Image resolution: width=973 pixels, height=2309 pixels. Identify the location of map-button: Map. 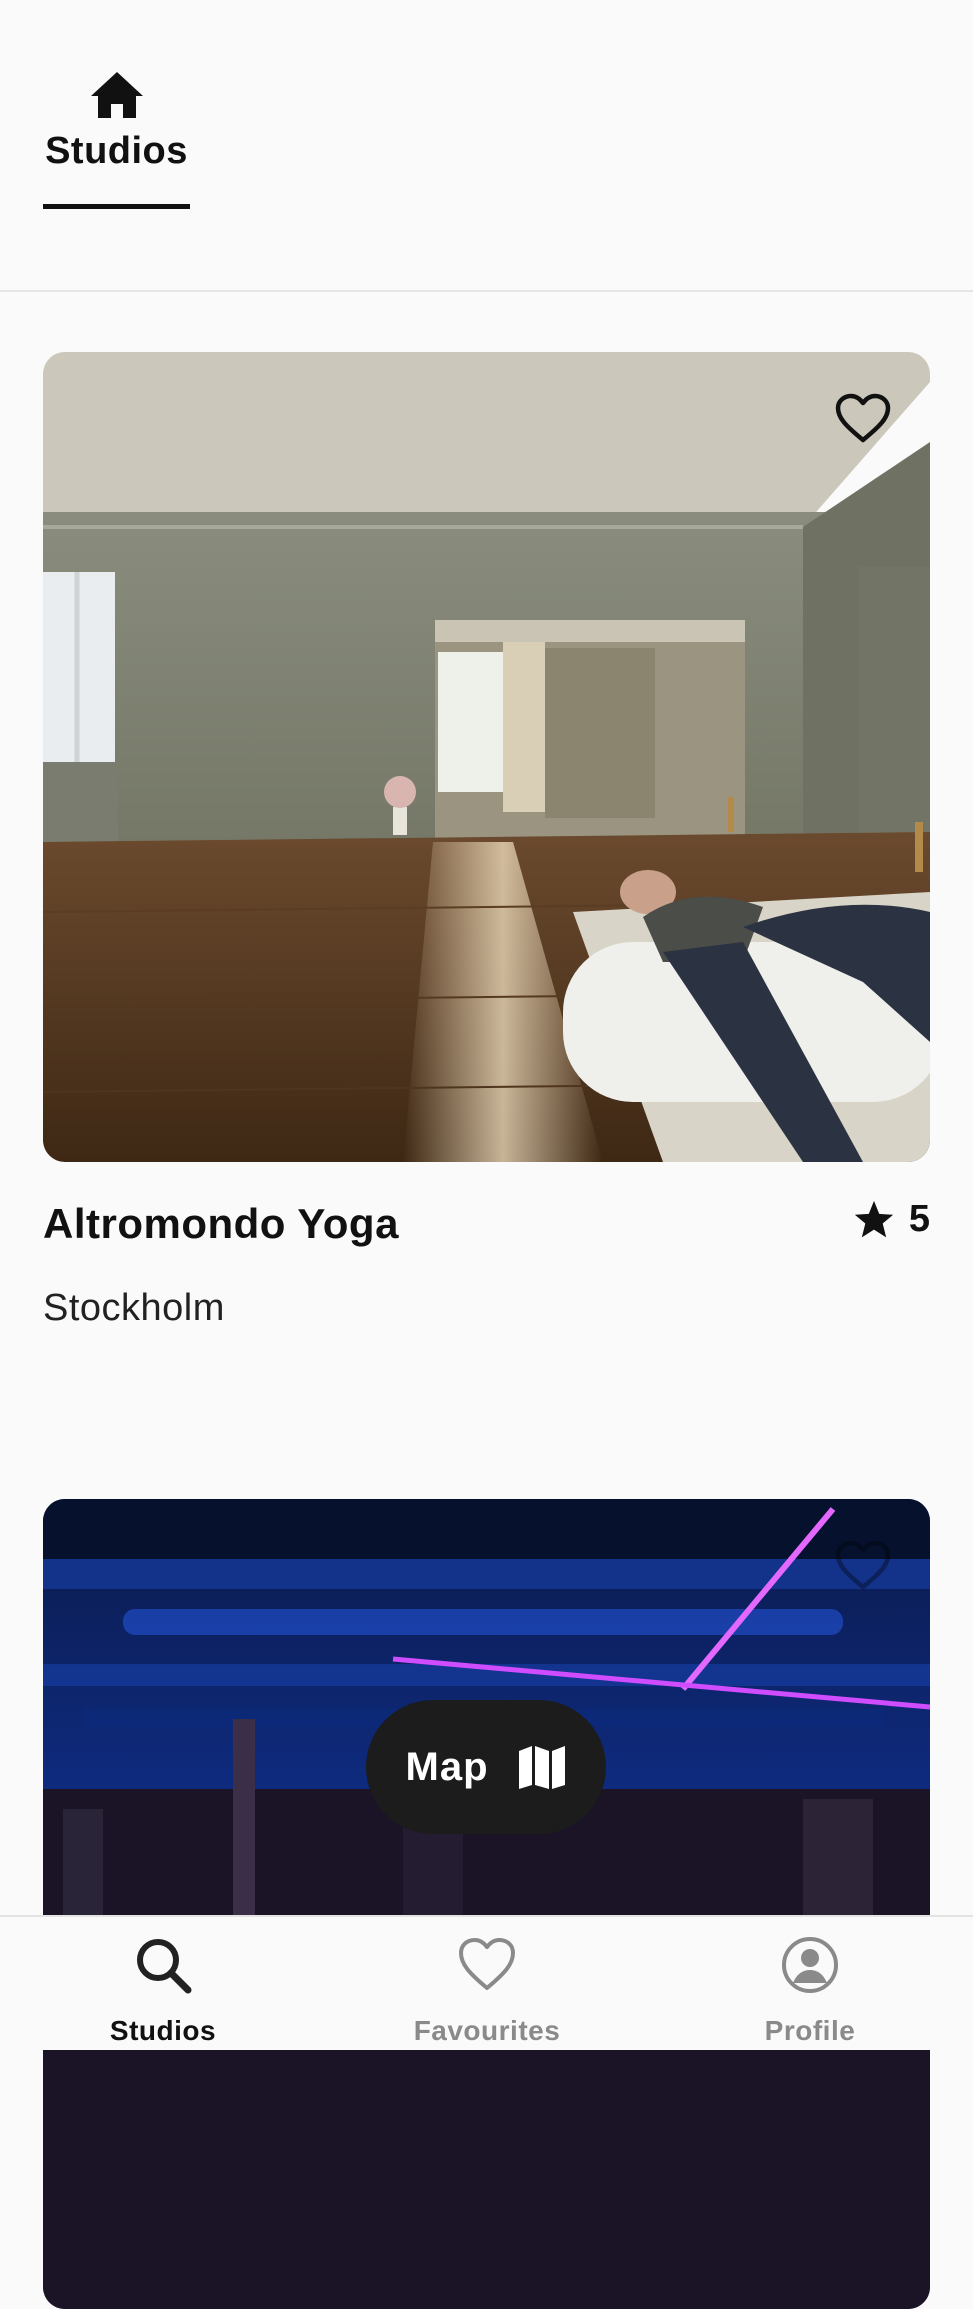
(486, 1767).